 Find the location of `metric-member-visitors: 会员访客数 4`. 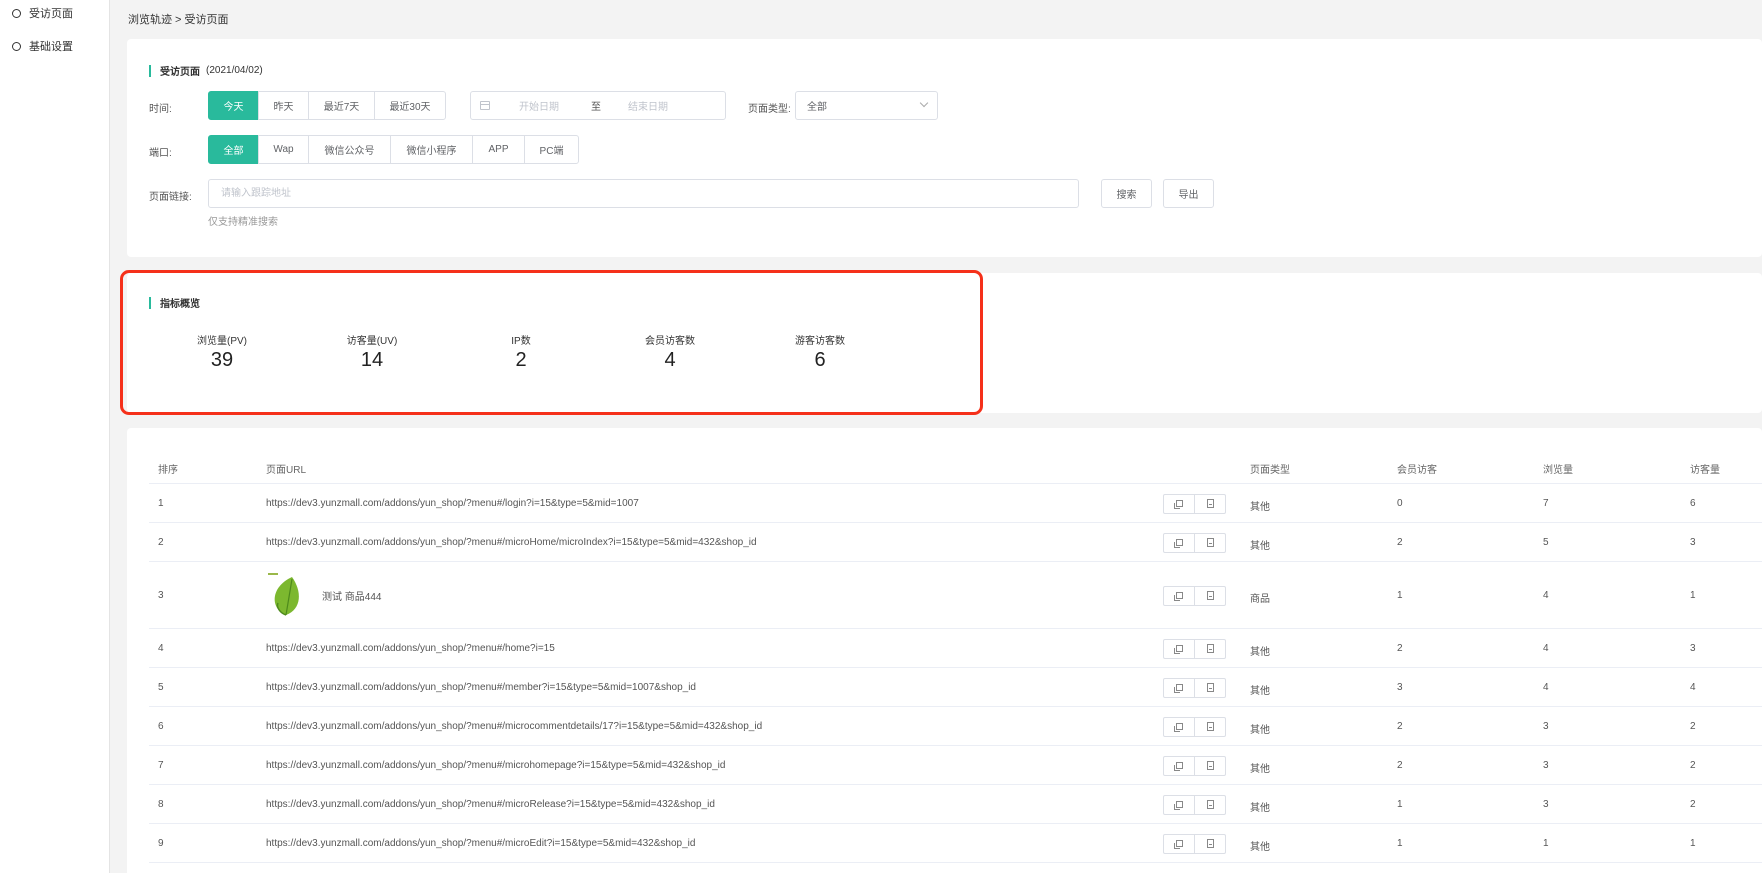

metric-member-visitors: 会员访客数 4 is located at coordinates (670, 352).